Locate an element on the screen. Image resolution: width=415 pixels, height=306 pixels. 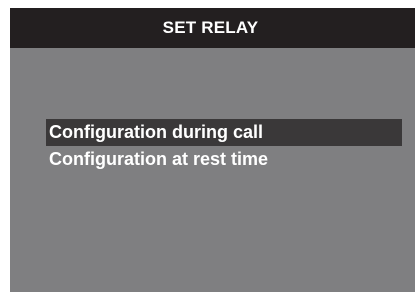
menu-item-label: Configuration at rest time is located at coordinates (159, 159).